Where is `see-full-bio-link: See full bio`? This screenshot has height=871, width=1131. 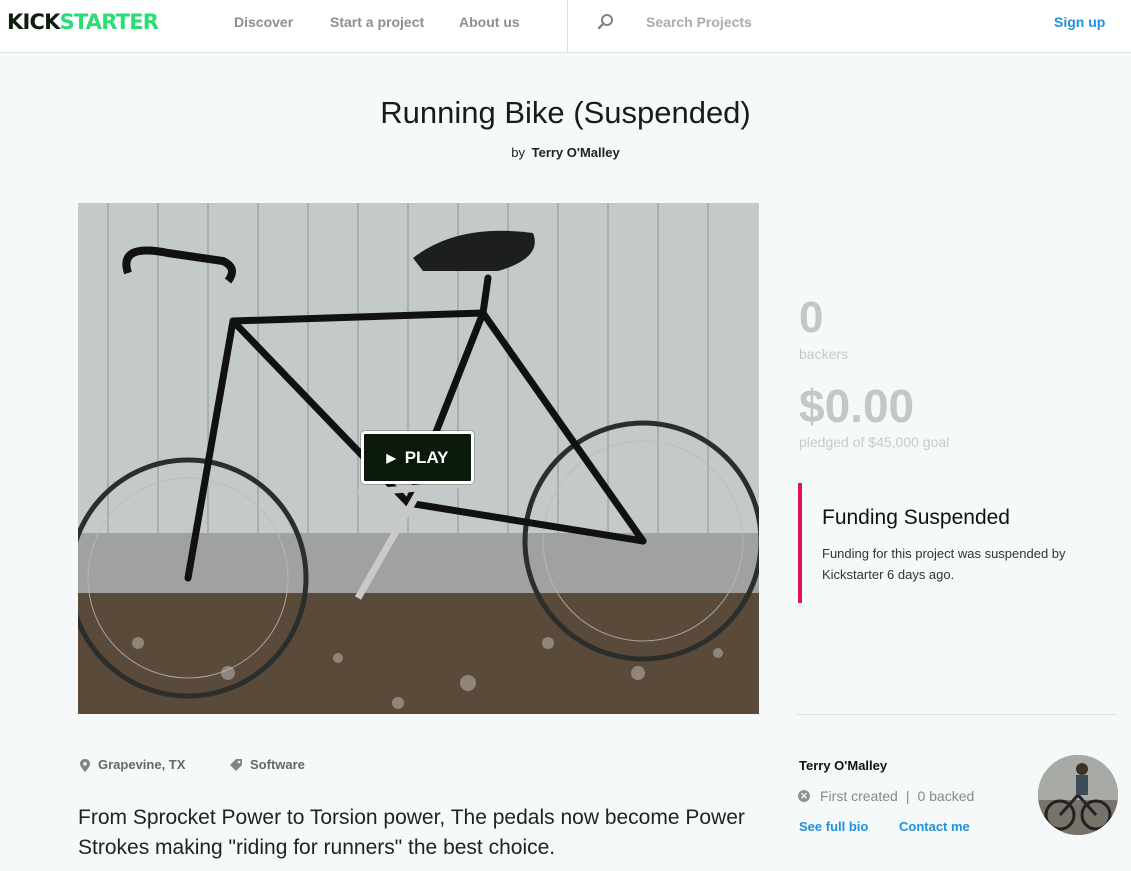
see-full-bio-link: See full bio is located at coordinates (833, 827).